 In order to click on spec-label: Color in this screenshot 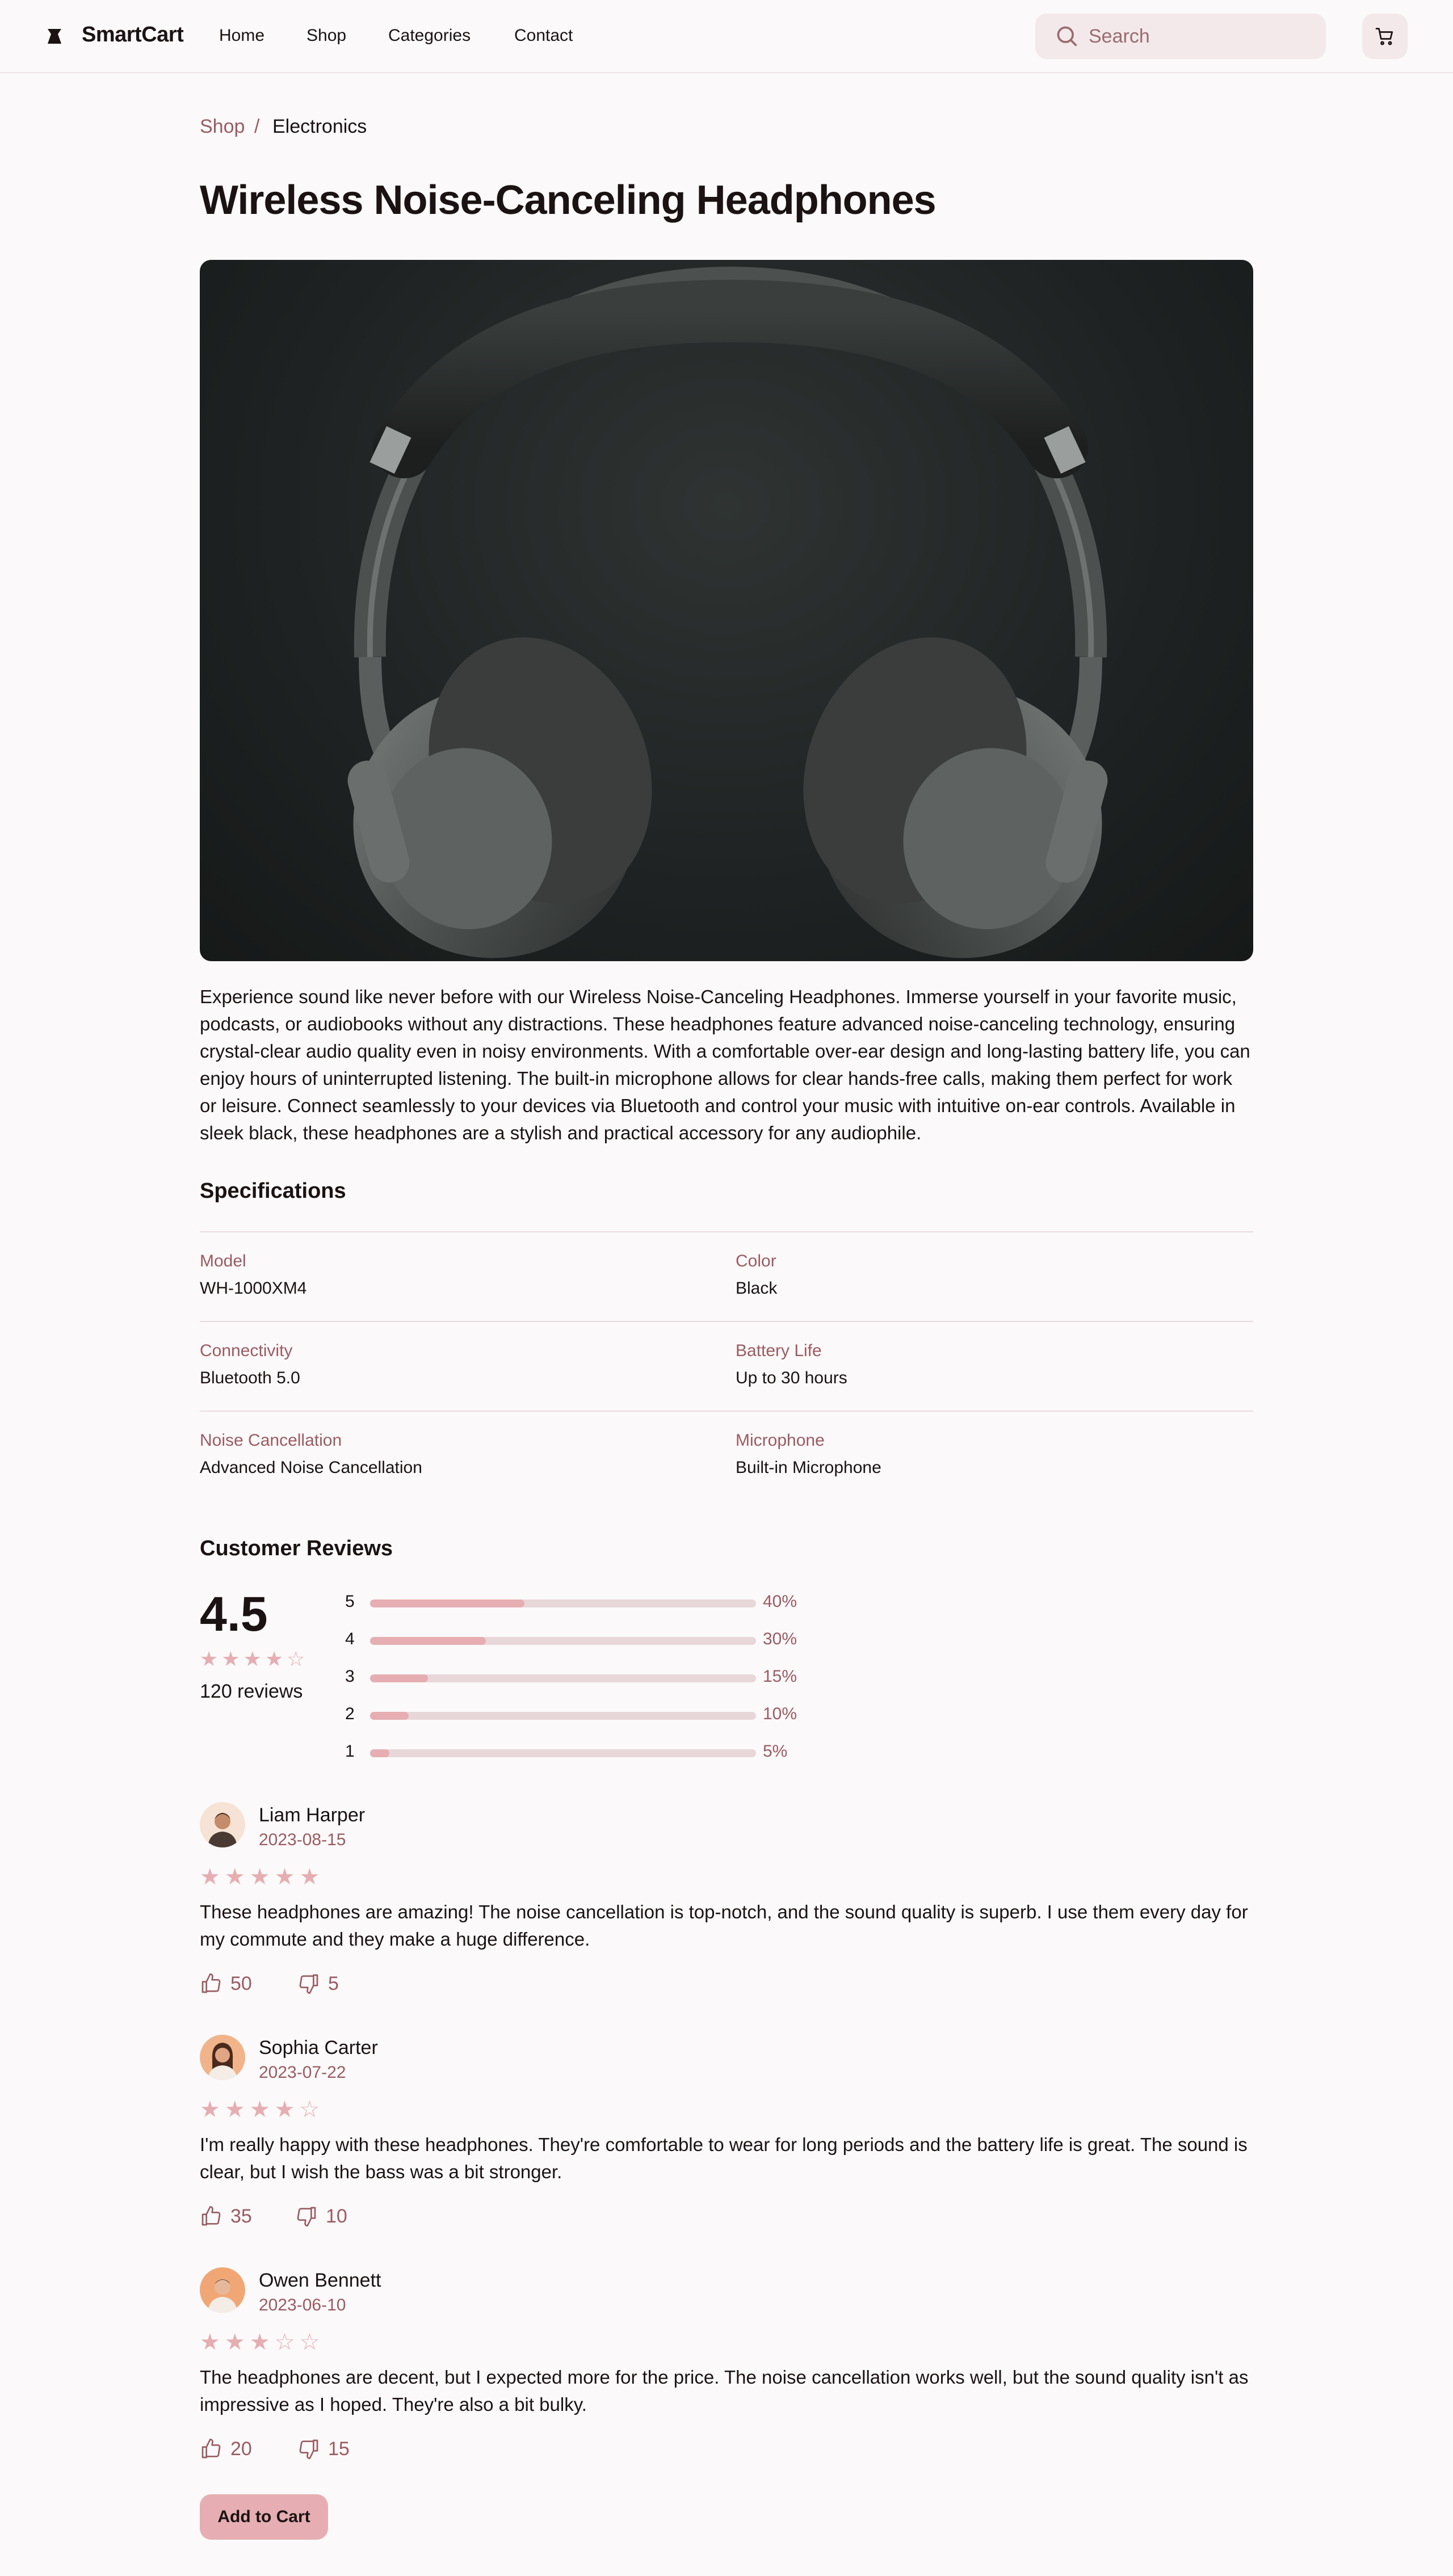, I will do `click(756, 1261)`.